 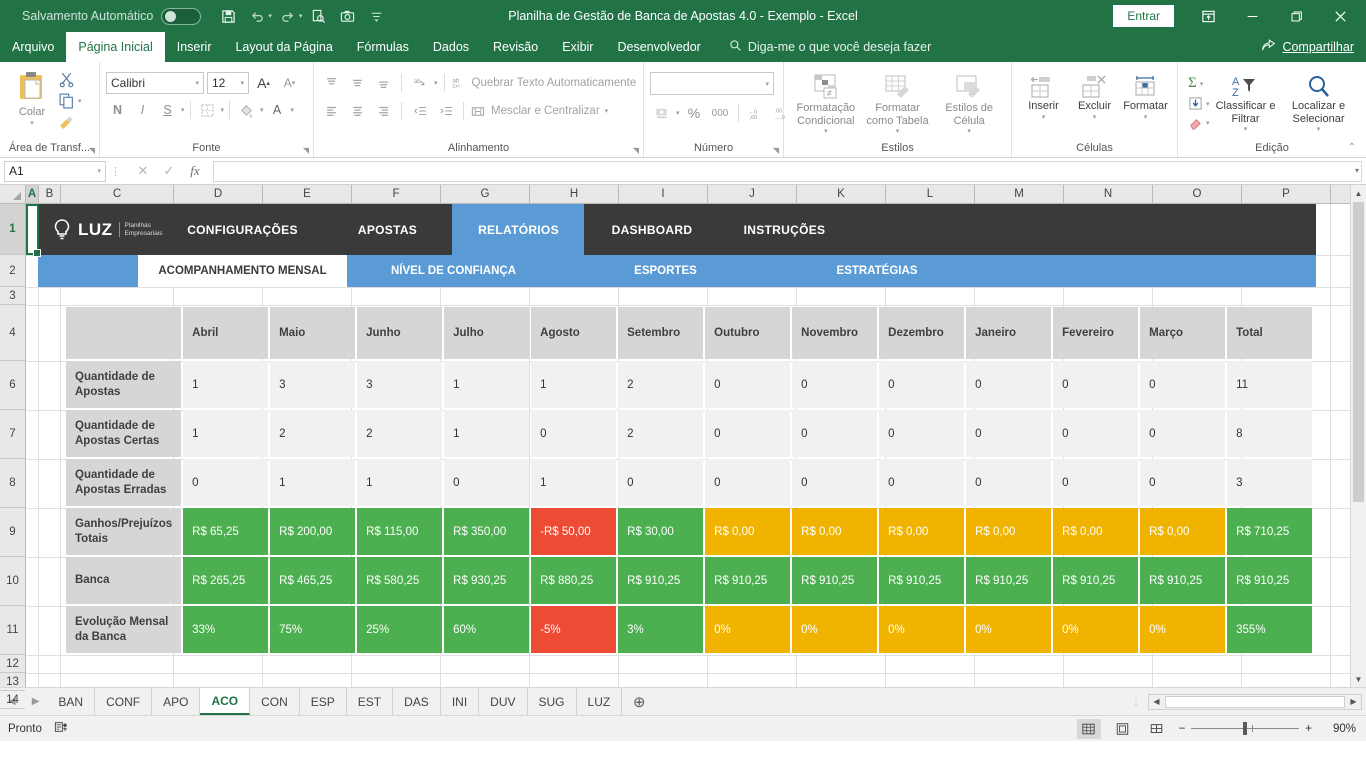 What do you see at coordinates (275, 701) in the screenshot?
I see `sheet-tab-con: CON` at bounding box center [275, 701].